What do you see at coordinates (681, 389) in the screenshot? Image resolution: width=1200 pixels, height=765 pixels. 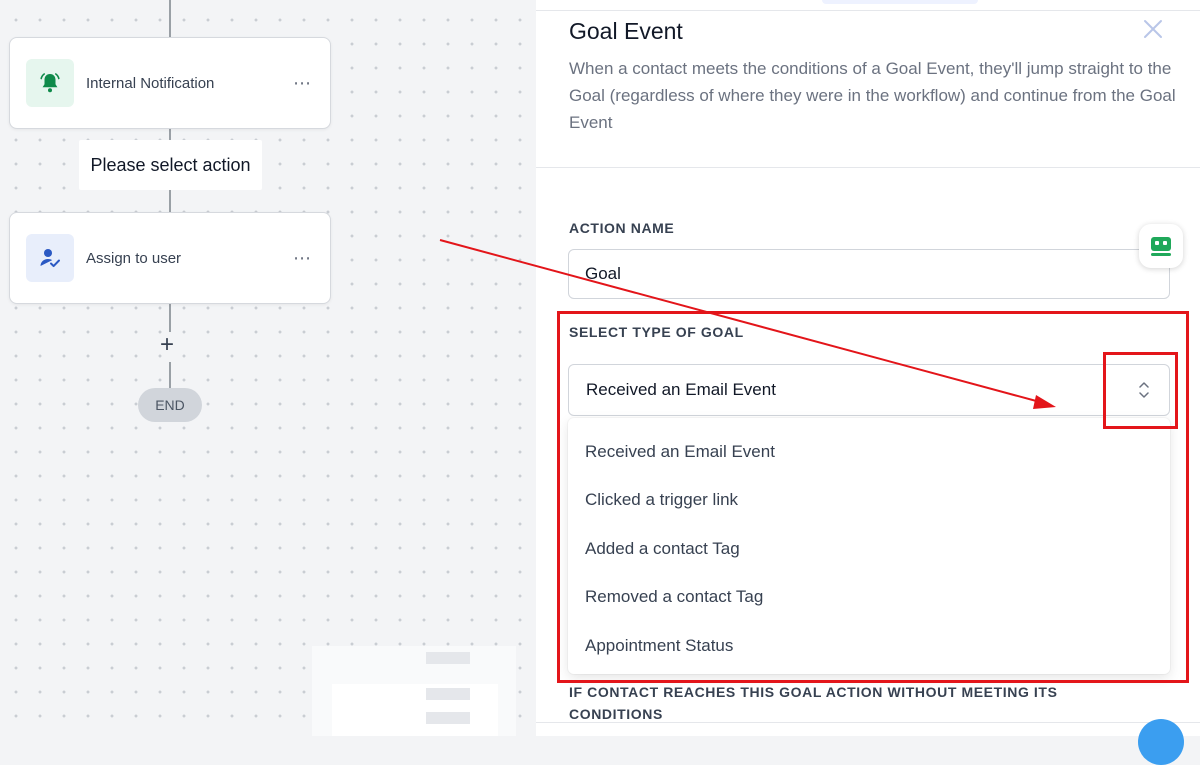 I see `goal-type-selected-value: Received an Email Event` at bounding box center [681, 389].